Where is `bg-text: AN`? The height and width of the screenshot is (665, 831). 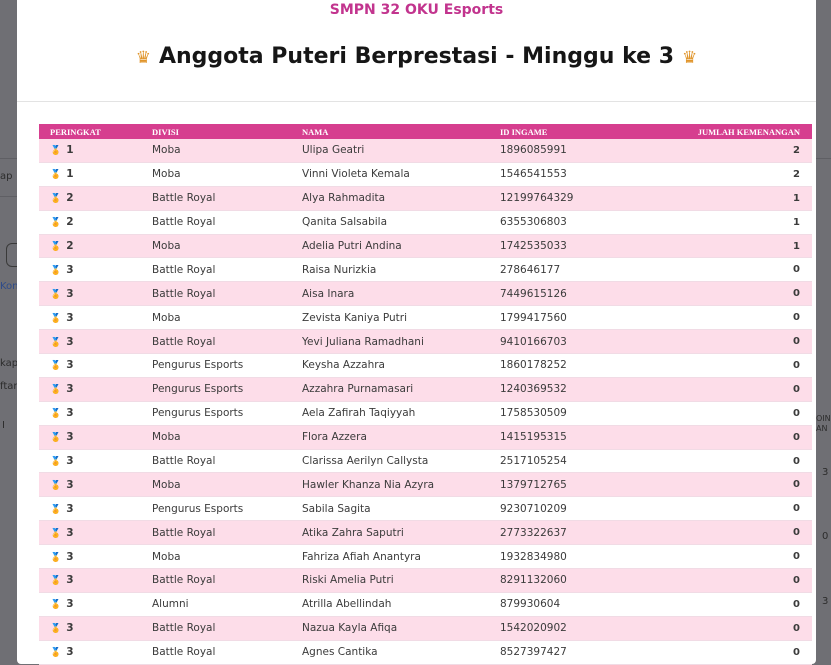
bg-text: AN is located at coordinates (822, 428).